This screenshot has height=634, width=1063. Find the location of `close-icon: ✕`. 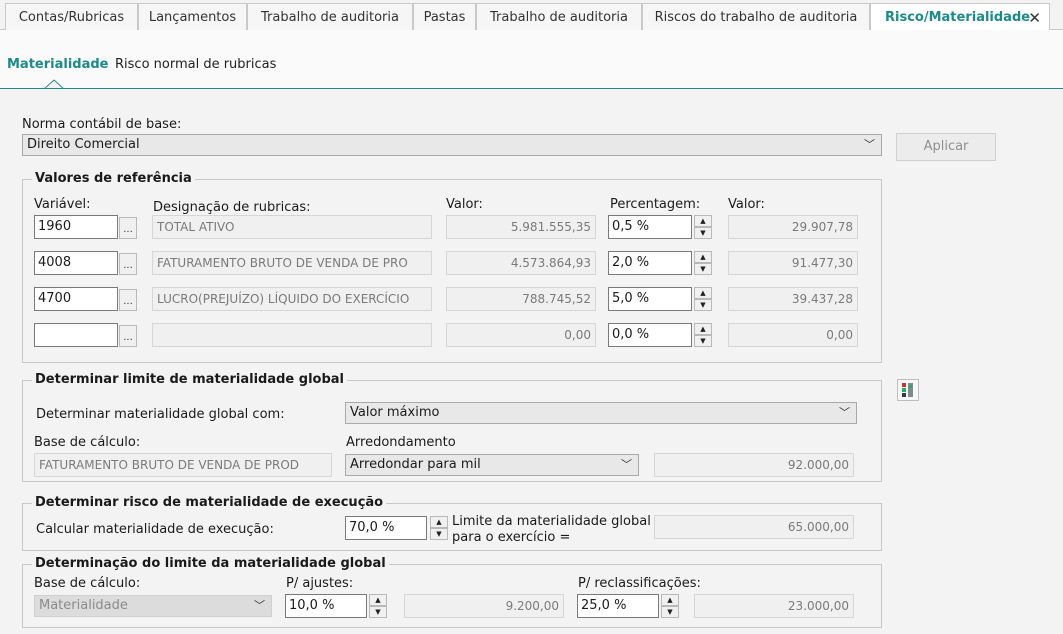

close-icon: ✕ is located at coordinates (1034, 18).